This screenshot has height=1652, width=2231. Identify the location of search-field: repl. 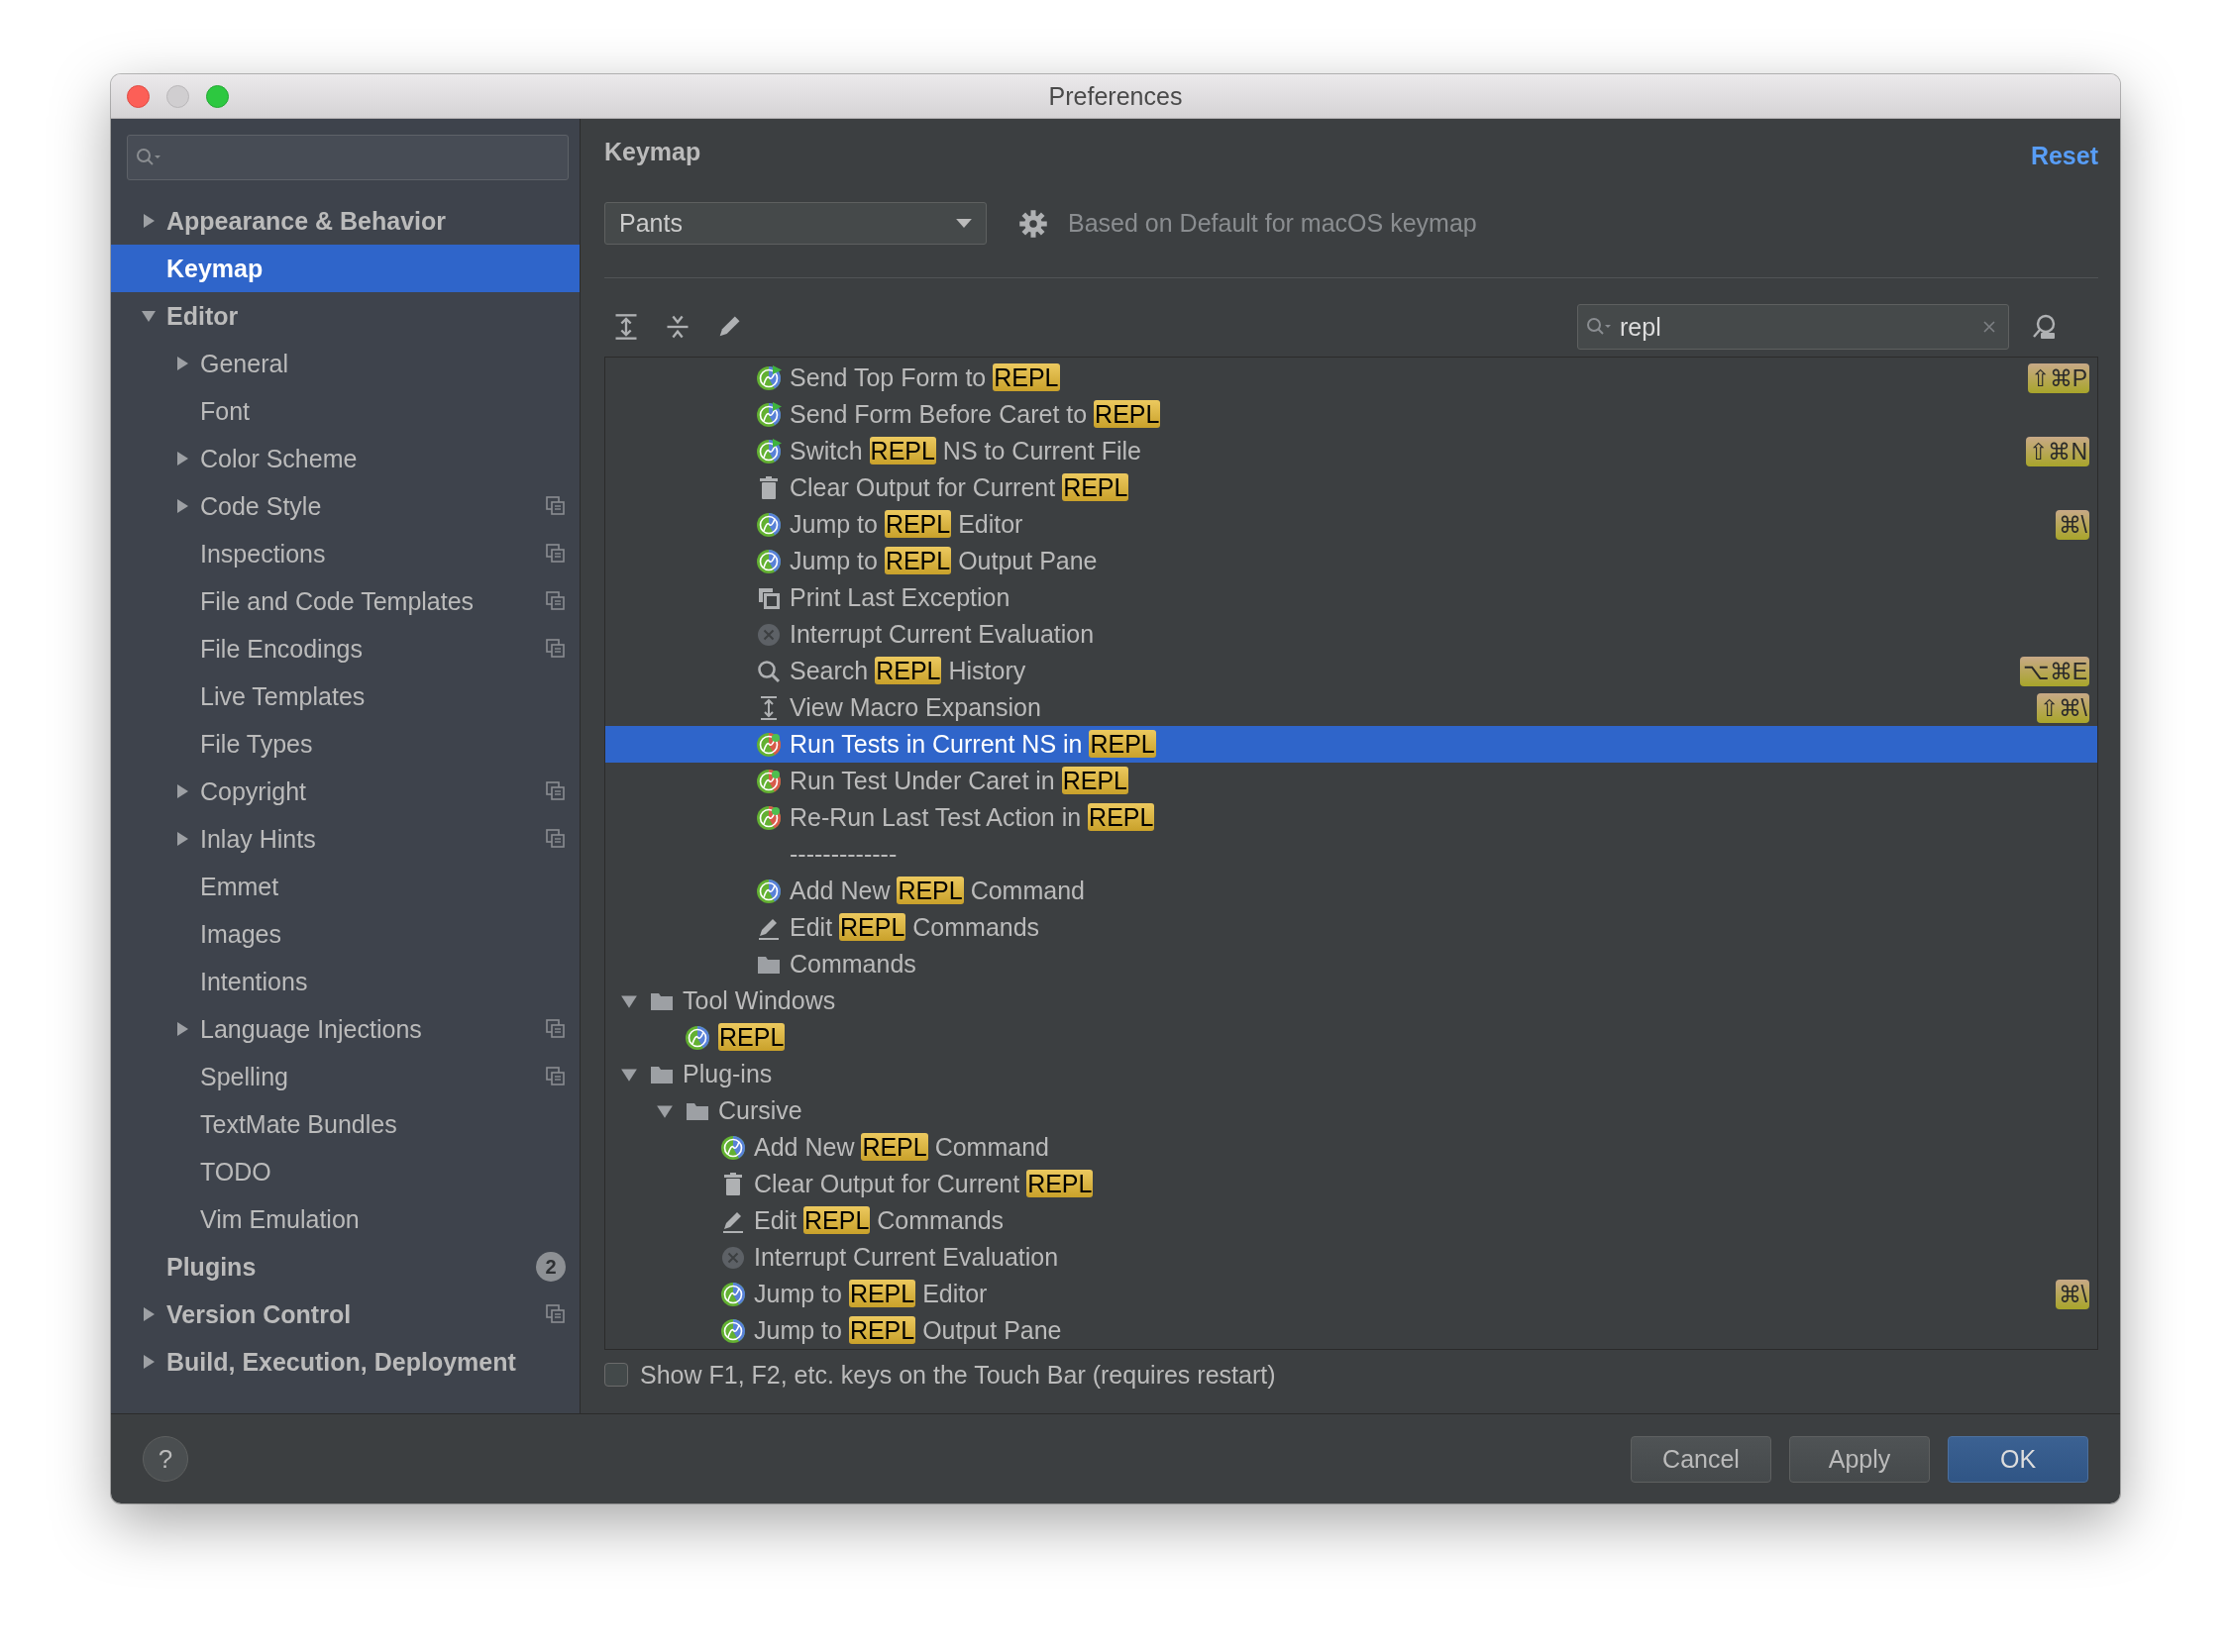
(1793, 327).